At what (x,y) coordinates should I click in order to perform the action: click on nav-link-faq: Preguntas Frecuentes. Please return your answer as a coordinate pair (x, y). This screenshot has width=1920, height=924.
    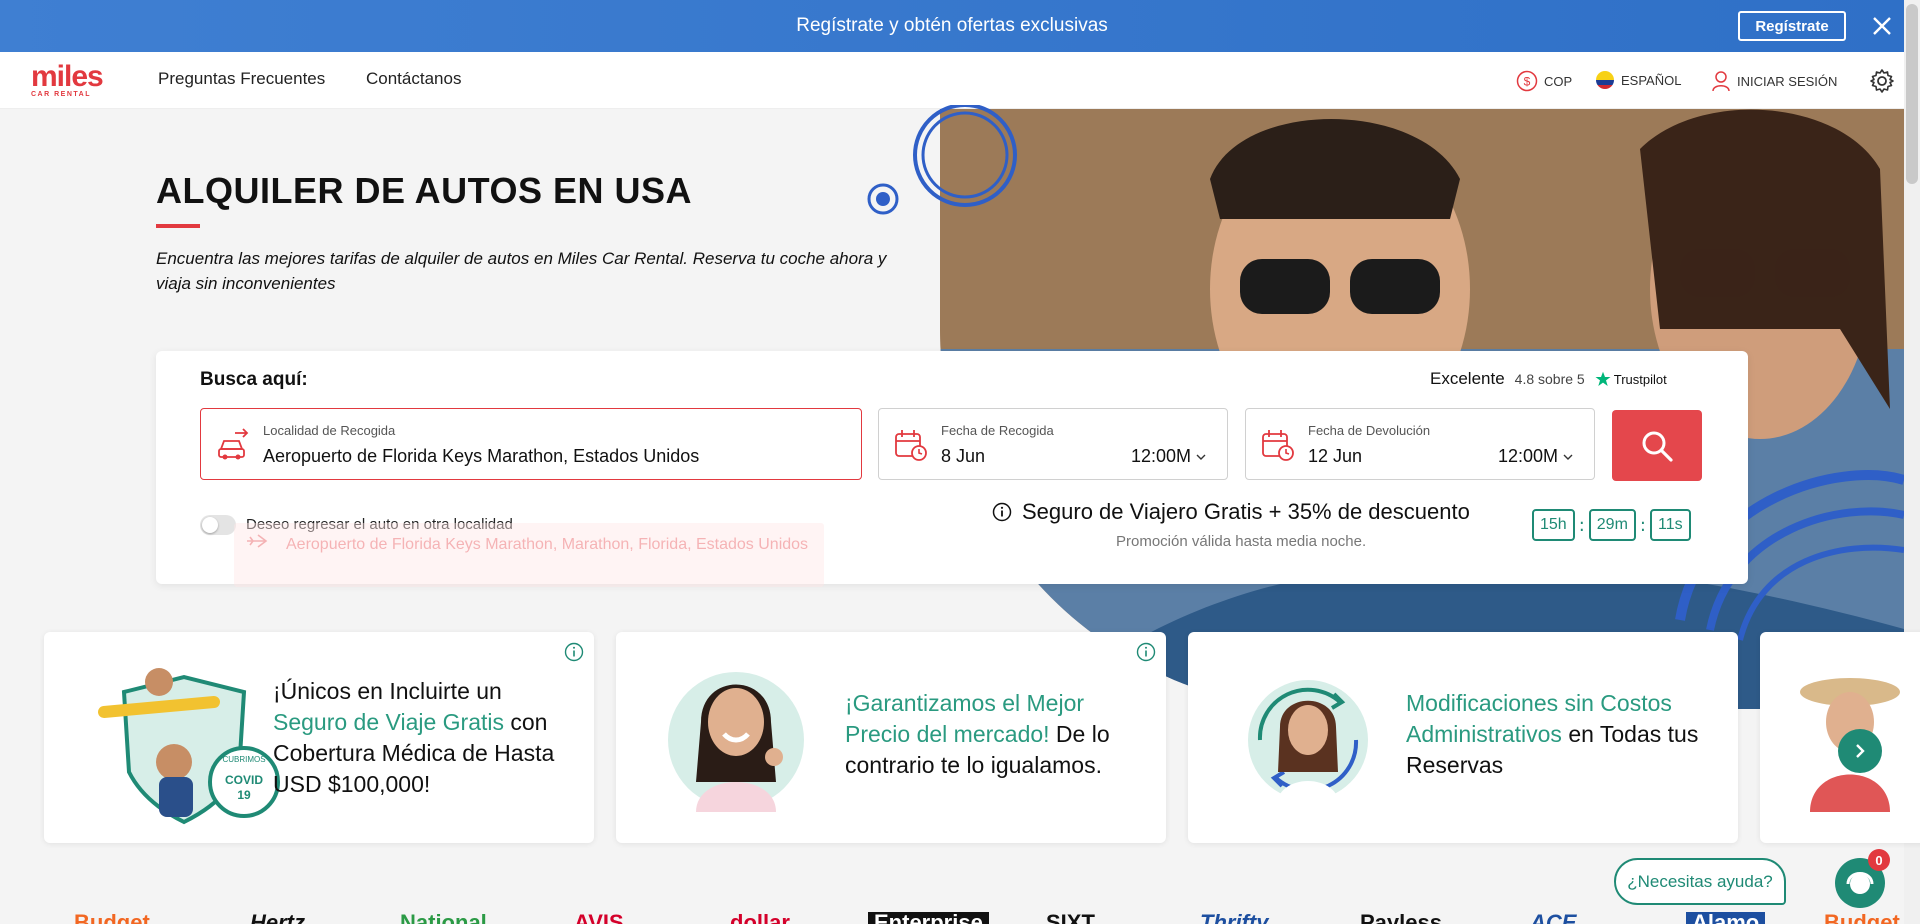
    Looking at the image, I should click on (241, 79).